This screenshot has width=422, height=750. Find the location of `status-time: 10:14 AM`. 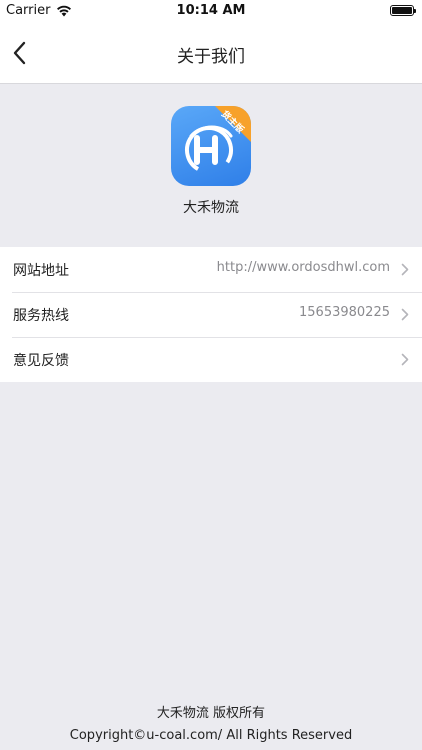

status-time: 10:14 AM is located at coordinates (211, 10).